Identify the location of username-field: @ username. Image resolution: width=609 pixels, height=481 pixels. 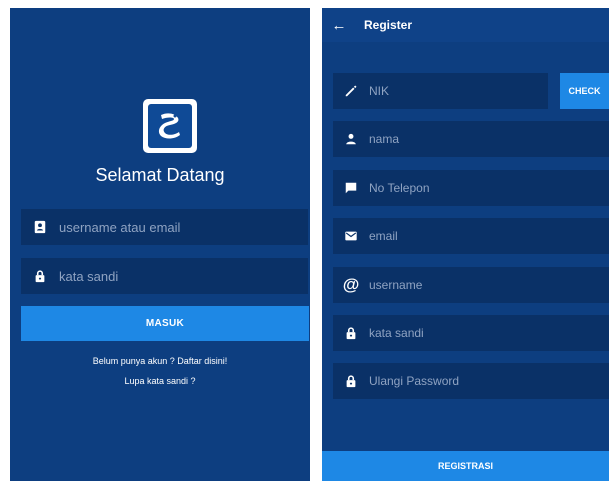
(471, 285).